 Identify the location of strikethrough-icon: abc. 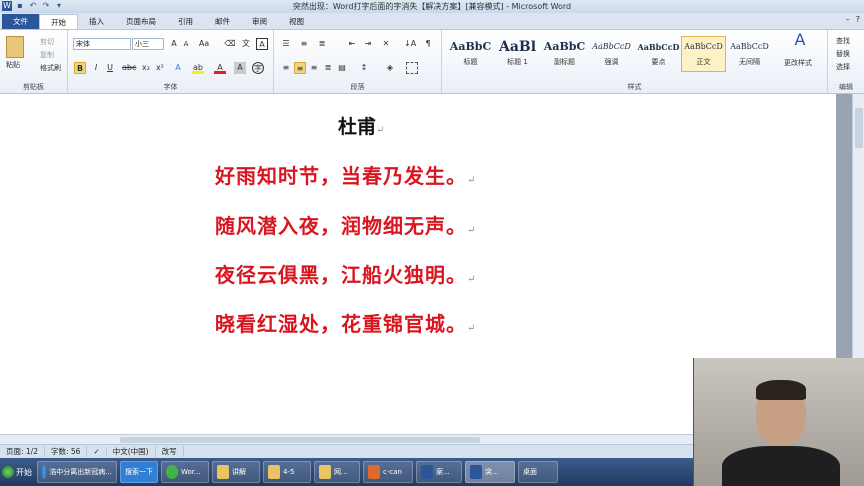
(129, 68).